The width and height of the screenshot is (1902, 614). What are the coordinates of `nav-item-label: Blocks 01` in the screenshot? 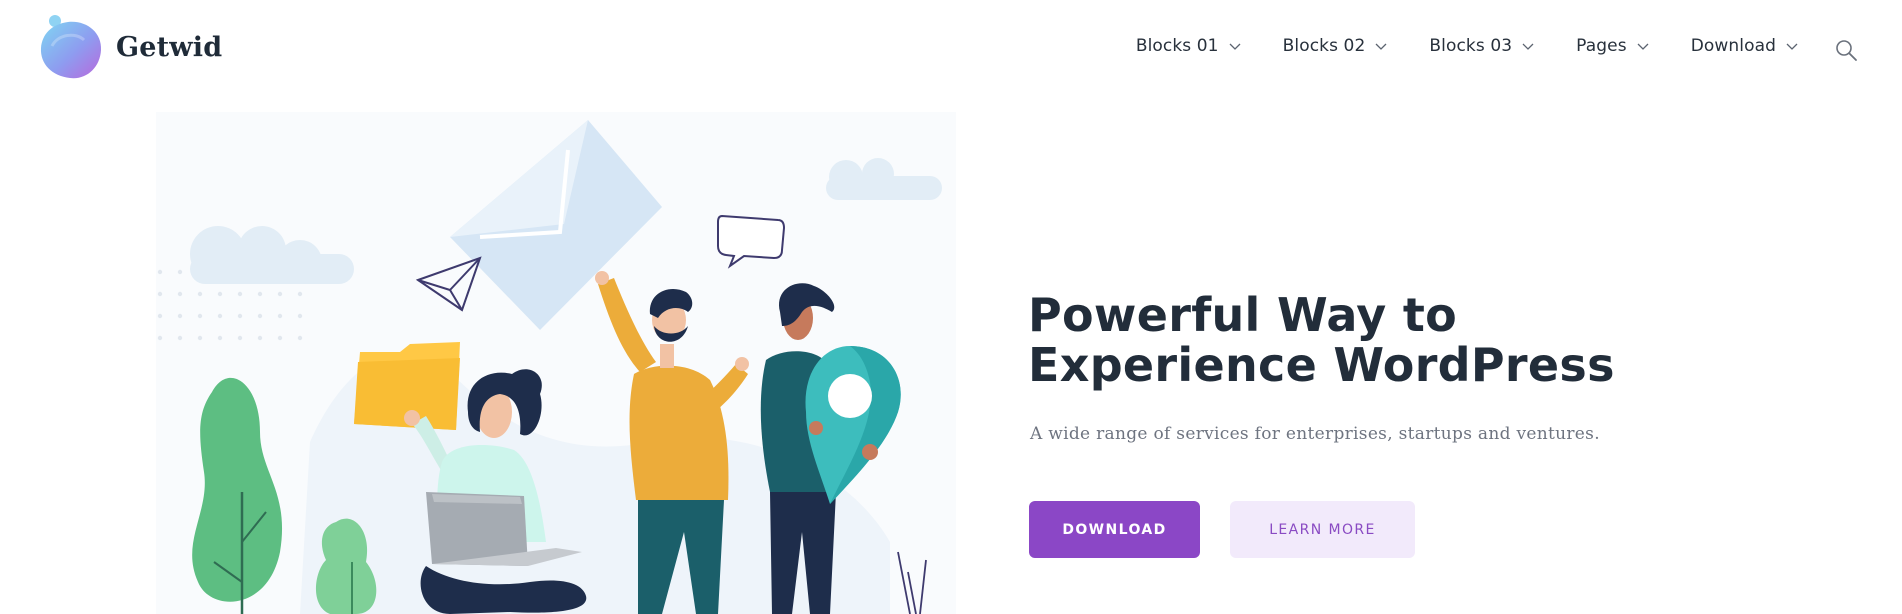 It's located at (1177, 46).